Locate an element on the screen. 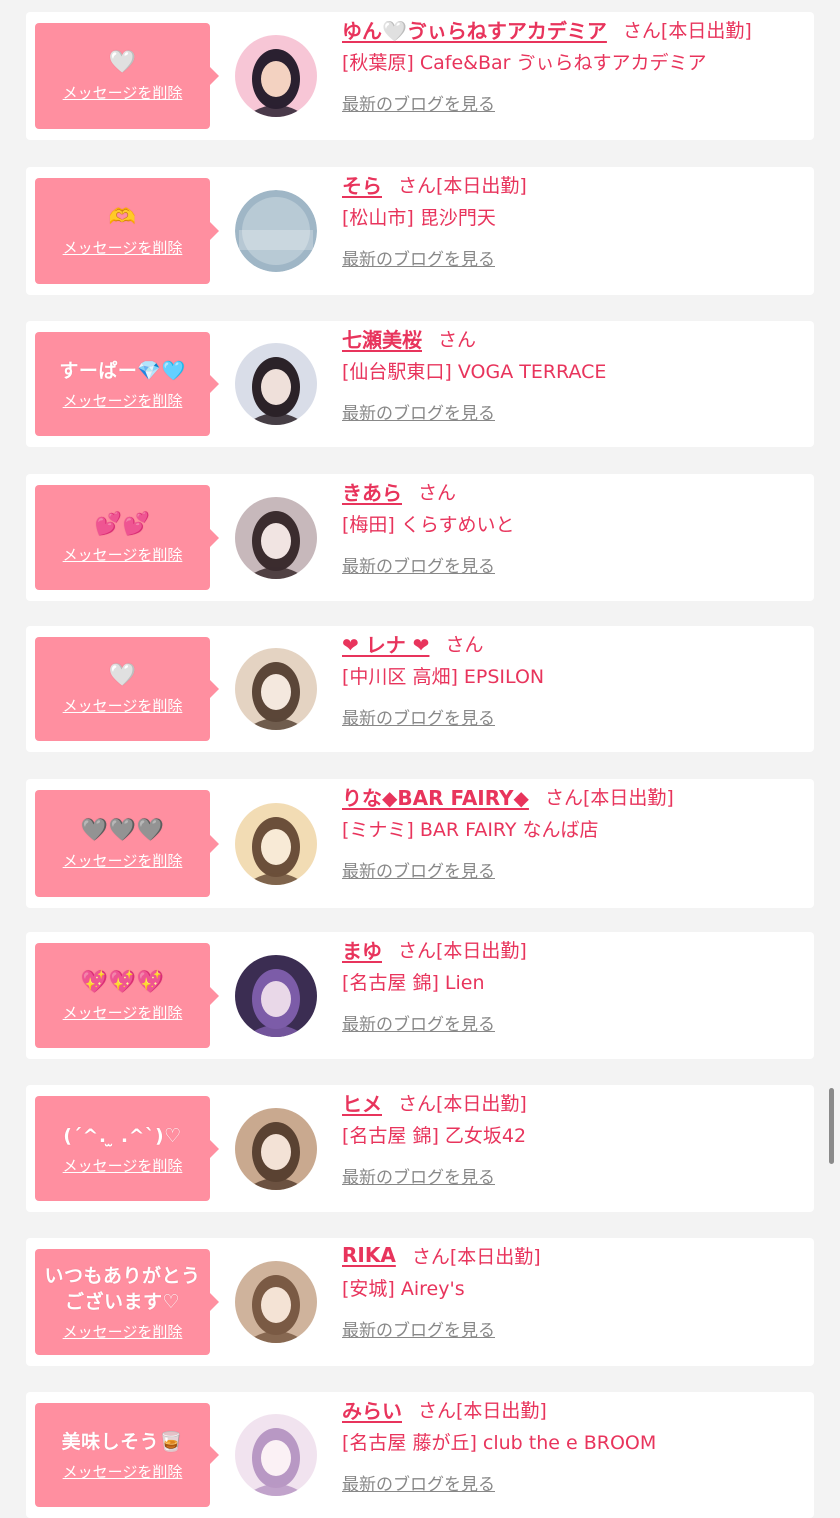 Image resolution: width=840 pixels, height=1518 pixels. cast-name-link: 七瀬美桜 is located at coordinates (382, 338).